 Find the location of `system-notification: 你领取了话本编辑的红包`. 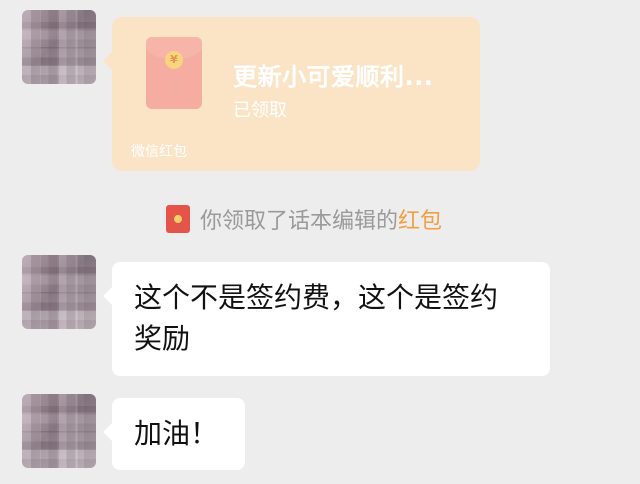

system-notification: 你领取了话本编辑的红包 is located at coordinates (304, 219).